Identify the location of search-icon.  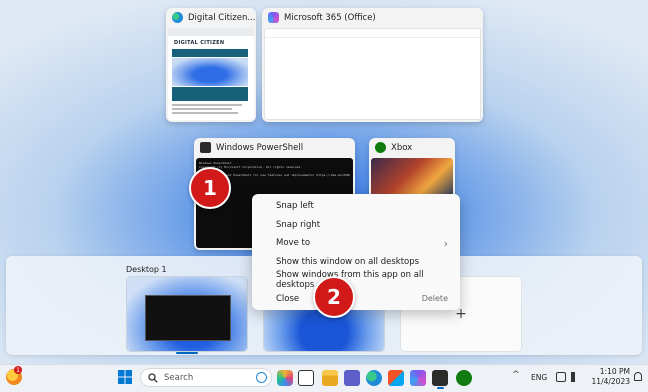
(153, 377).